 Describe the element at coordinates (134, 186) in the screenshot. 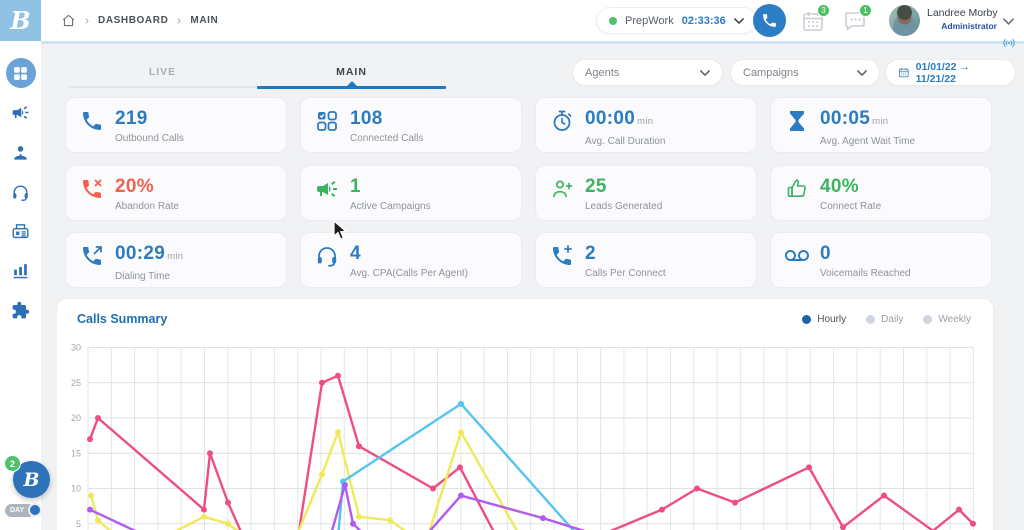

I see `stat-value: 20%` at that location.